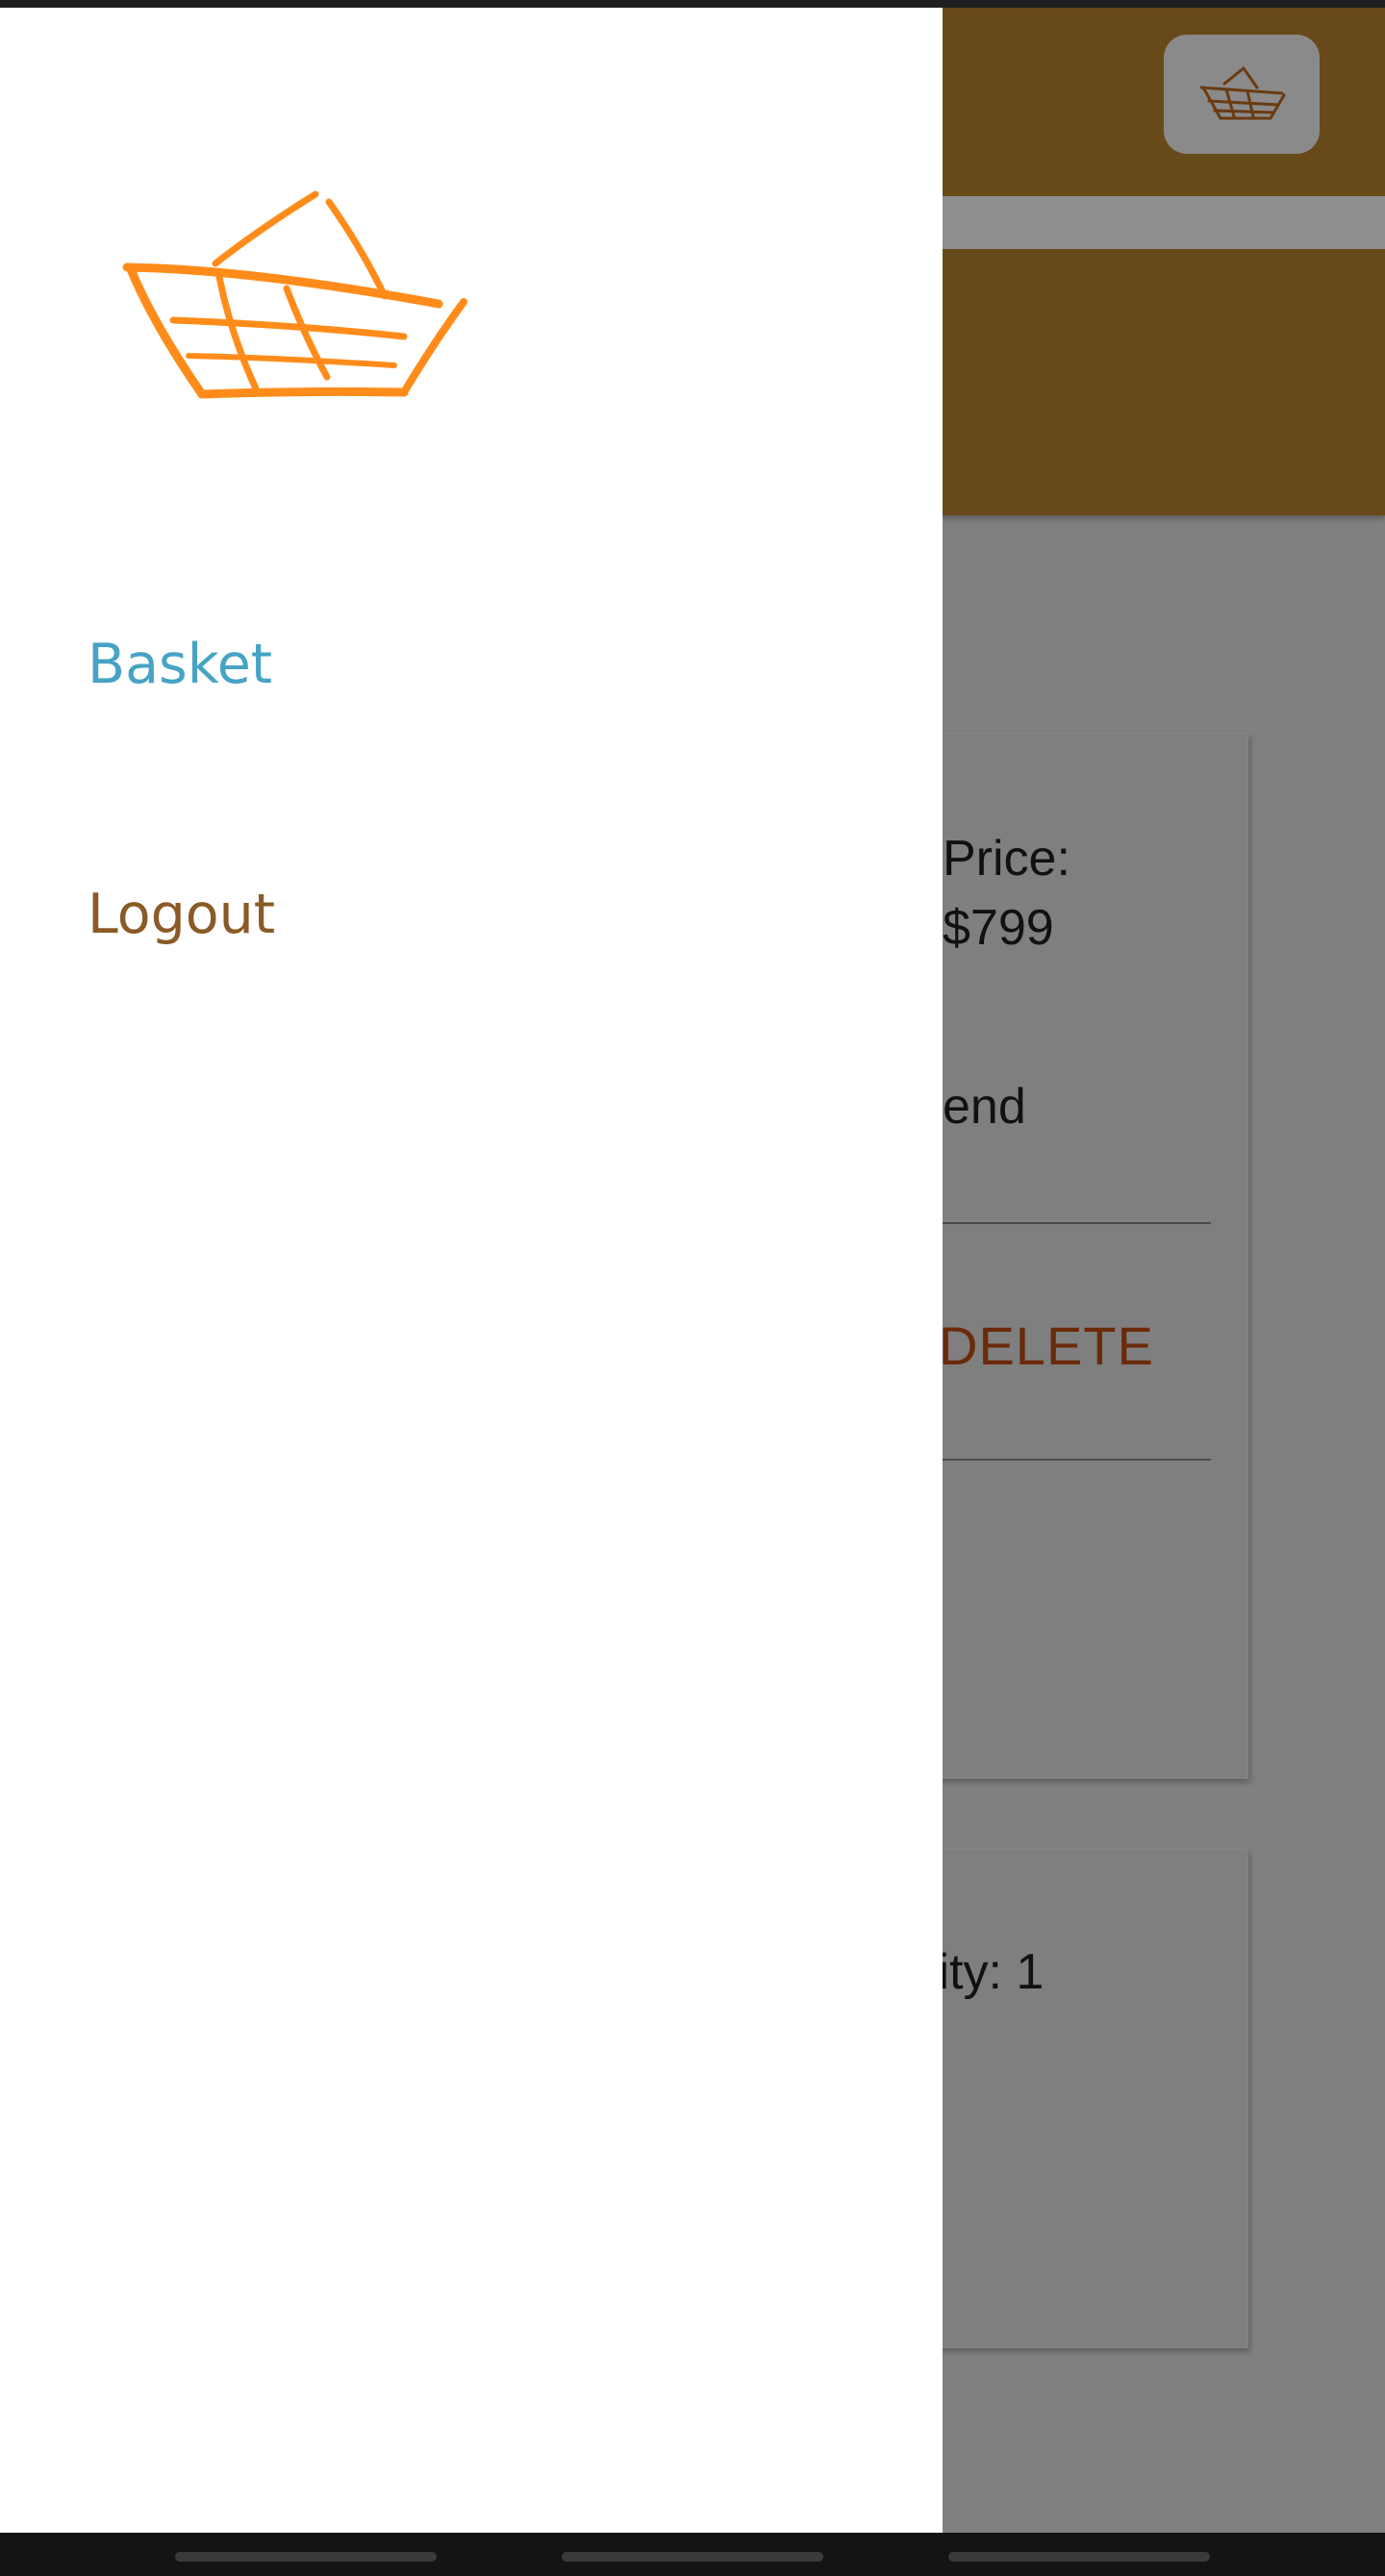 This screenshot has width=1385, height=2576. Describe the element at coordinates (1076, 1256) in the screenshot. I see `product-card: Price: $799 end DELETE` at that location.